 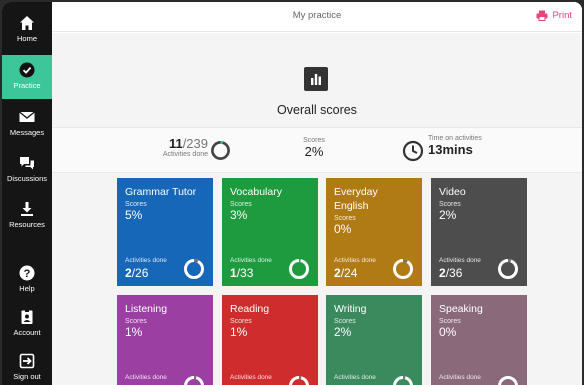 I want to click on printer-icon, so click(x=542, y=15).